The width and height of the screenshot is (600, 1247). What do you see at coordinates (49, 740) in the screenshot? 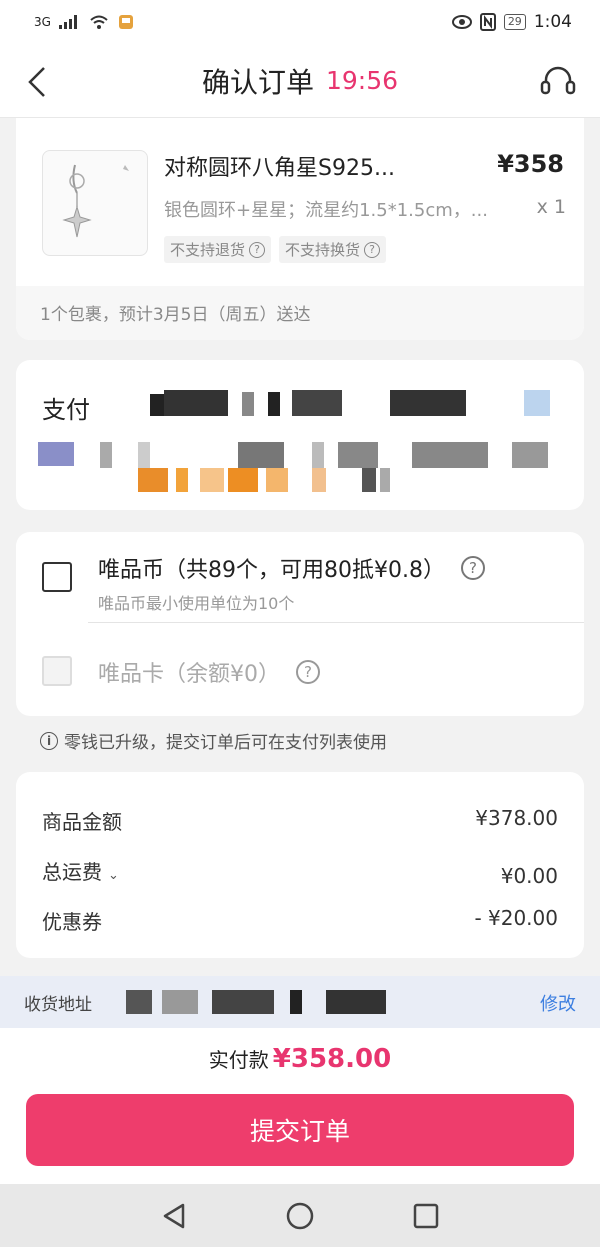
I see `info-icon: i` at bounding box center [49, 740].